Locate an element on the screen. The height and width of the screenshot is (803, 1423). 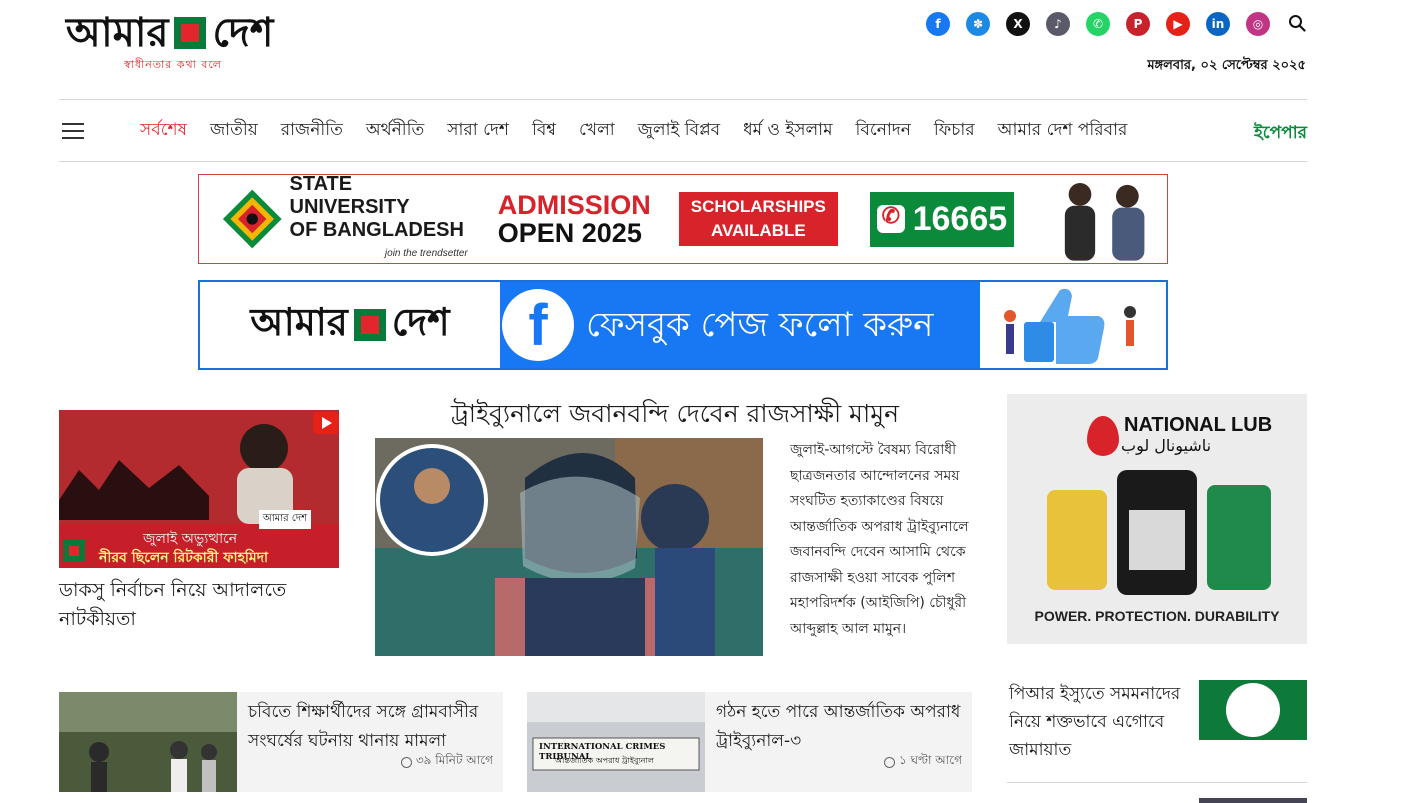
party-logo-icon is located at coordinates (1253, 710).